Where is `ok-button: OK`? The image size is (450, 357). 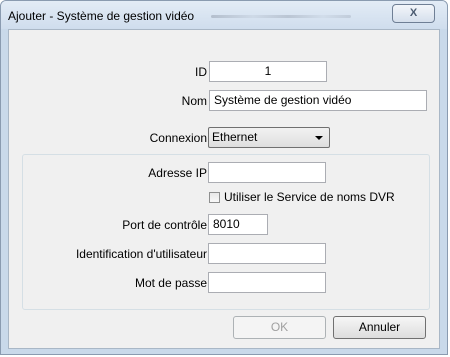
ok-button: OK is located at coordinates (279, 327).